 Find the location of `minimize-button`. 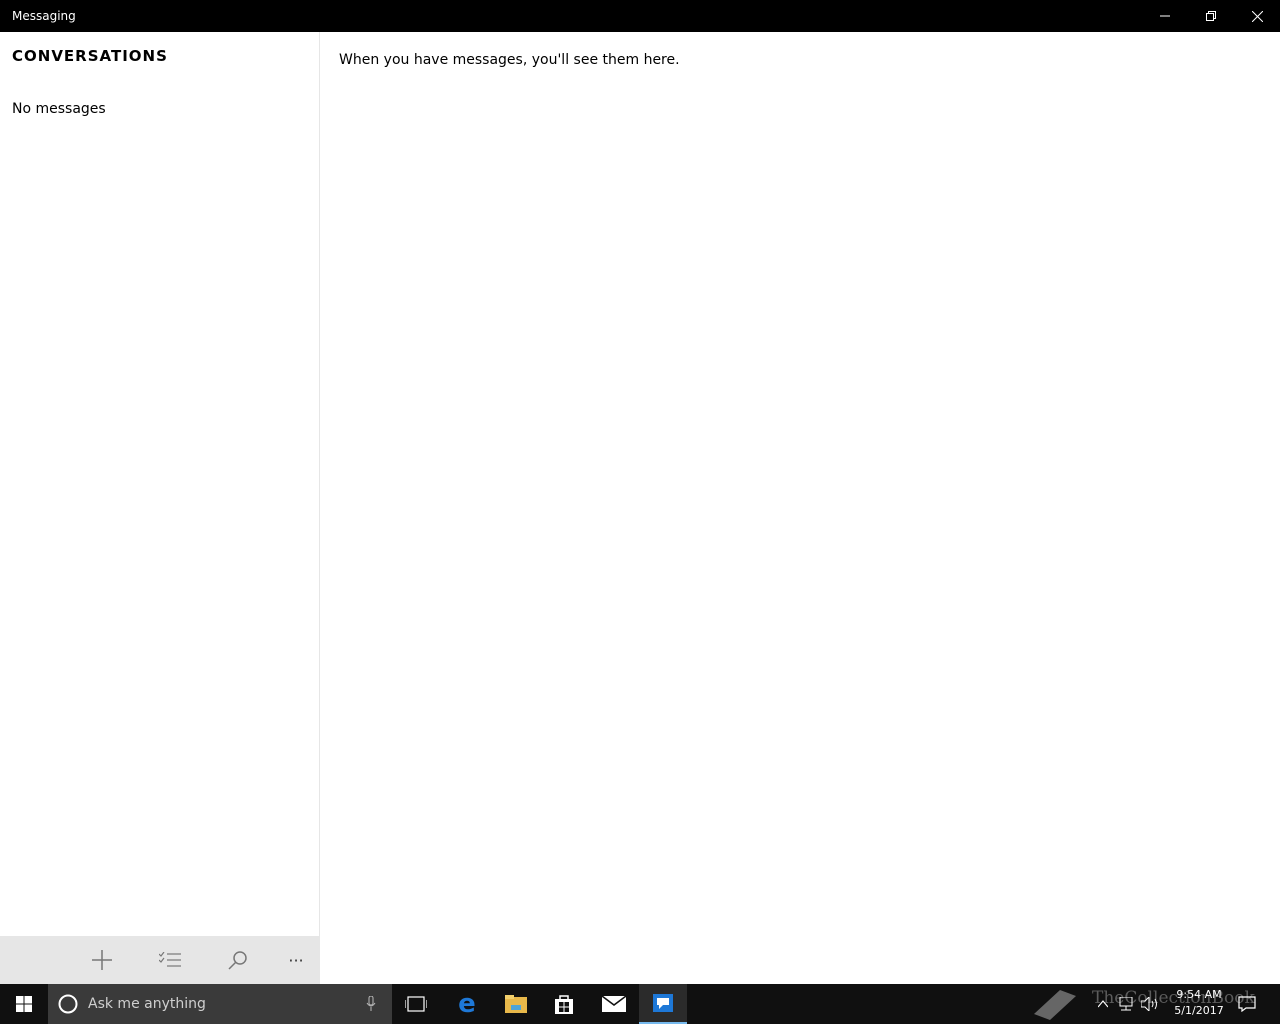

minimize-button is located at coordinates (1165, 16).